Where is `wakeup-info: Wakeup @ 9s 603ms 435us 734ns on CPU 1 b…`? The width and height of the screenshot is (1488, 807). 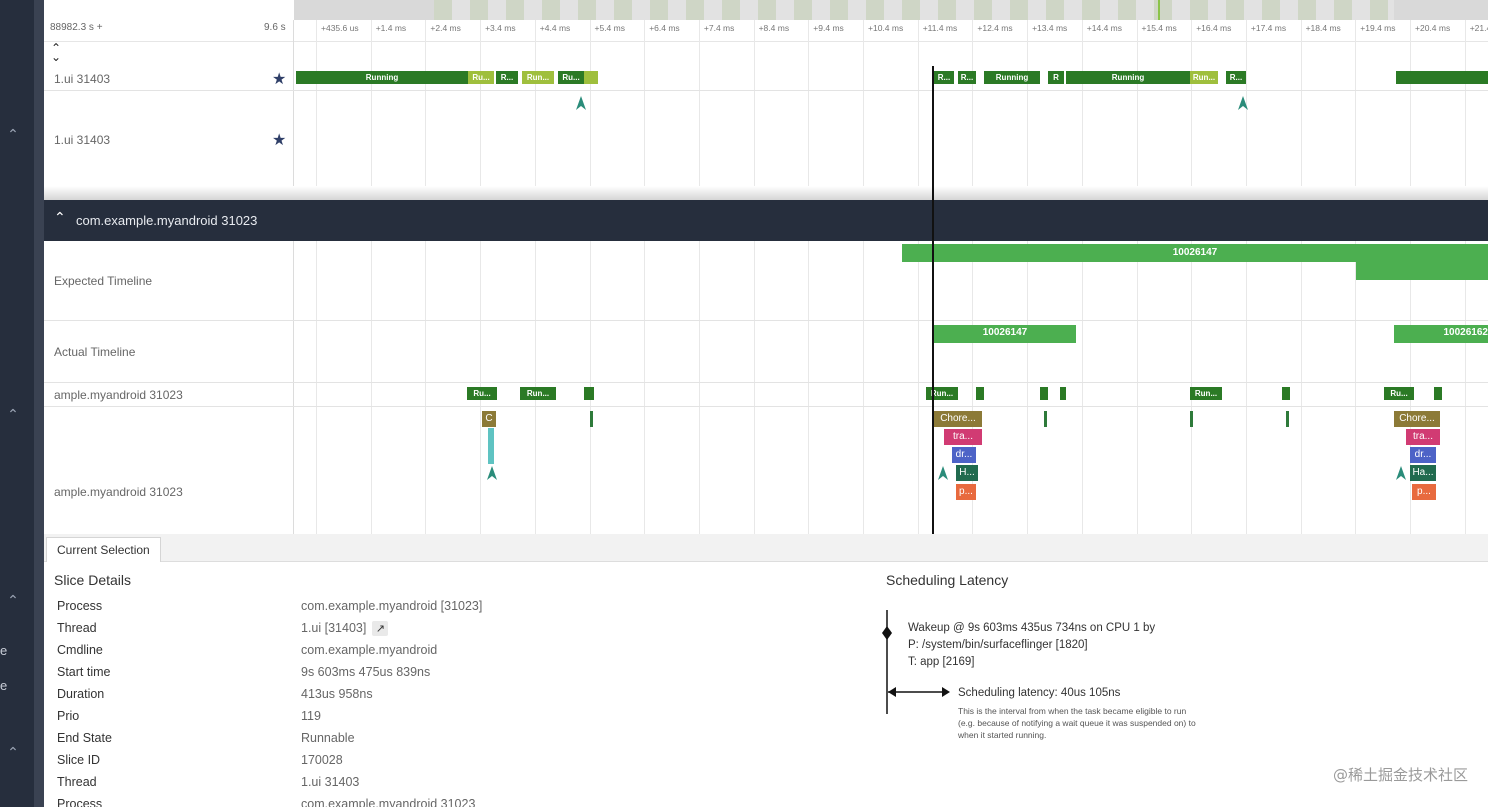
wakeup-info: Wakeup @ 9s 603ms 435us 734ns on CPU 1 b… is located at coordinates (1032, 628).